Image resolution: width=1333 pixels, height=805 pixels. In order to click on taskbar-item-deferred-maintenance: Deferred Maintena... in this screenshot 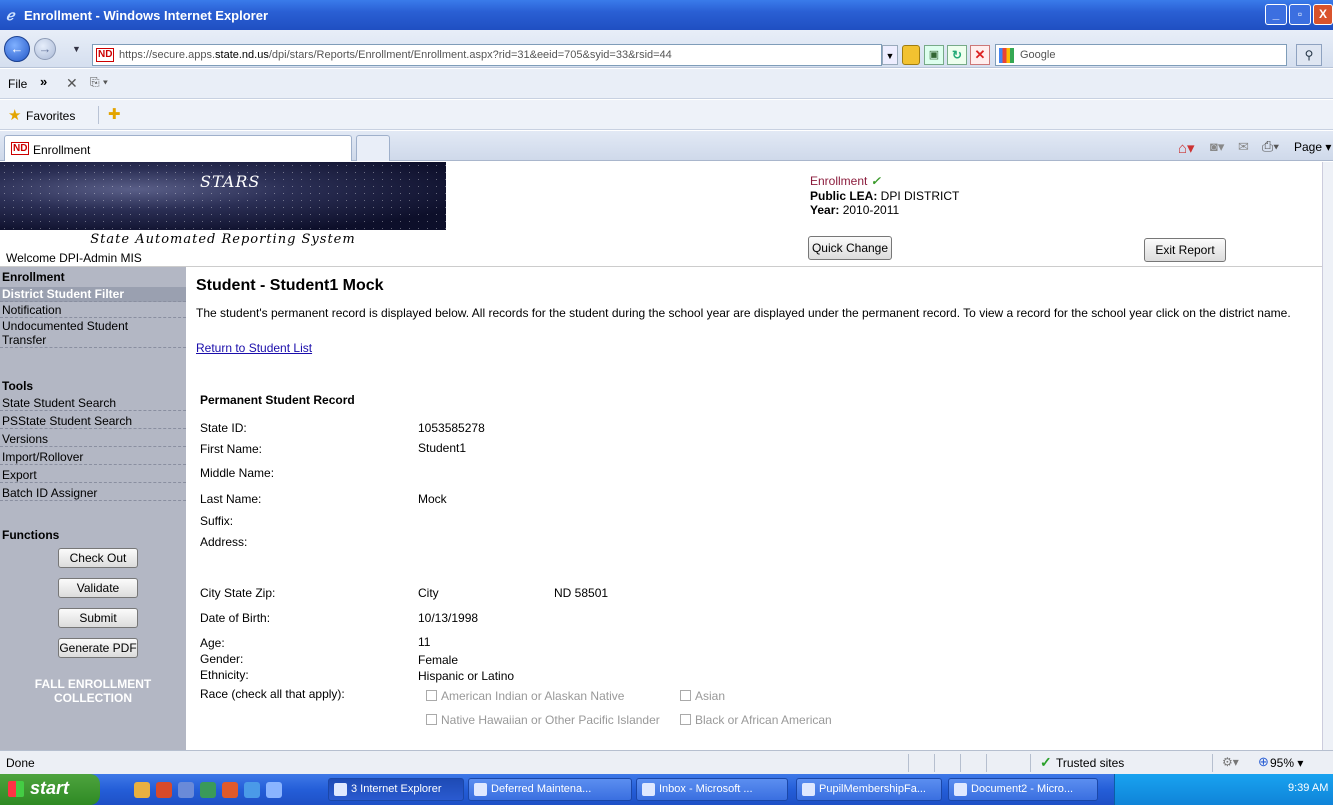, I will do `click(550, 789)`.